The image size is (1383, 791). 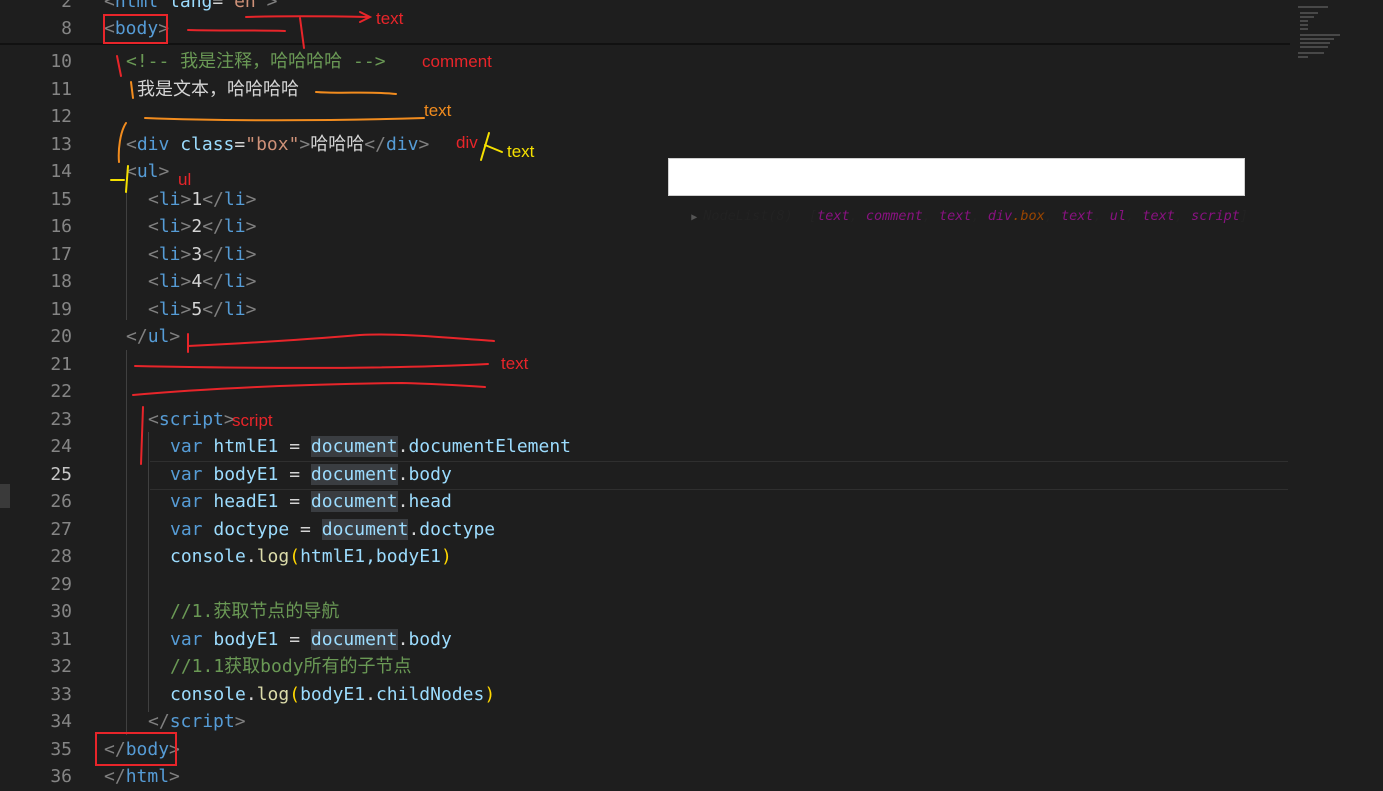 What do you see at coordinates (142, 749) in the screenshot?
I see `code-text: </body>` at bounding box center [142, 749].